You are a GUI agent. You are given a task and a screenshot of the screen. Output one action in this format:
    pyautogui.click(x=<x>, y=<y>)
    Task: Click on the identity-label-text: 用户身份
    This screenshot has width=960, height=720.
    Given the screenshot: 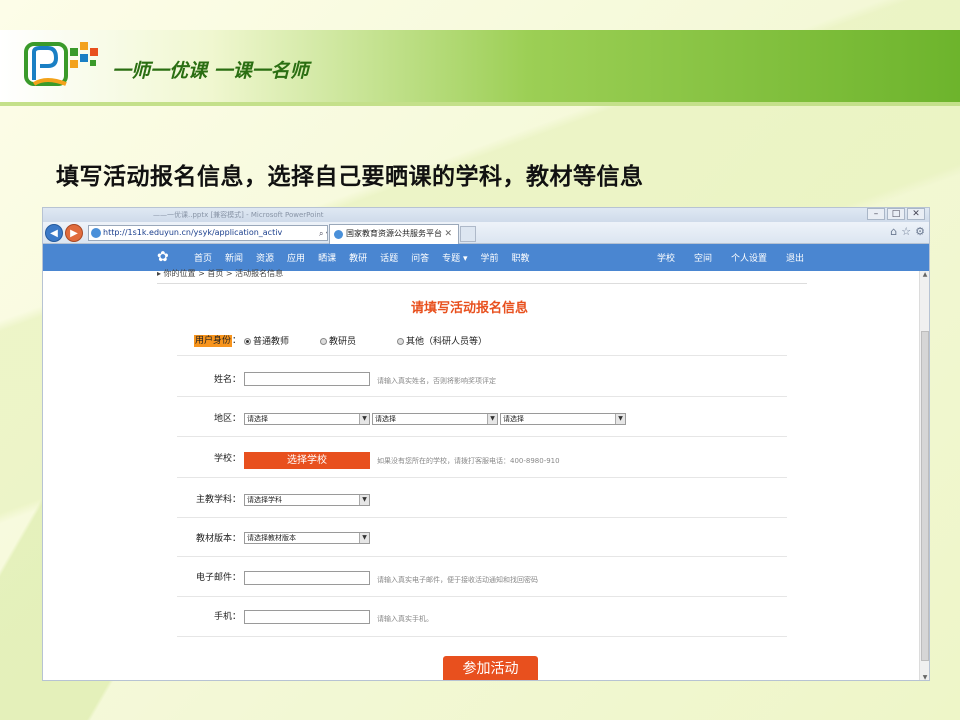 What is the action you would take?
    pyautogui.click(x=212, y=341)
    